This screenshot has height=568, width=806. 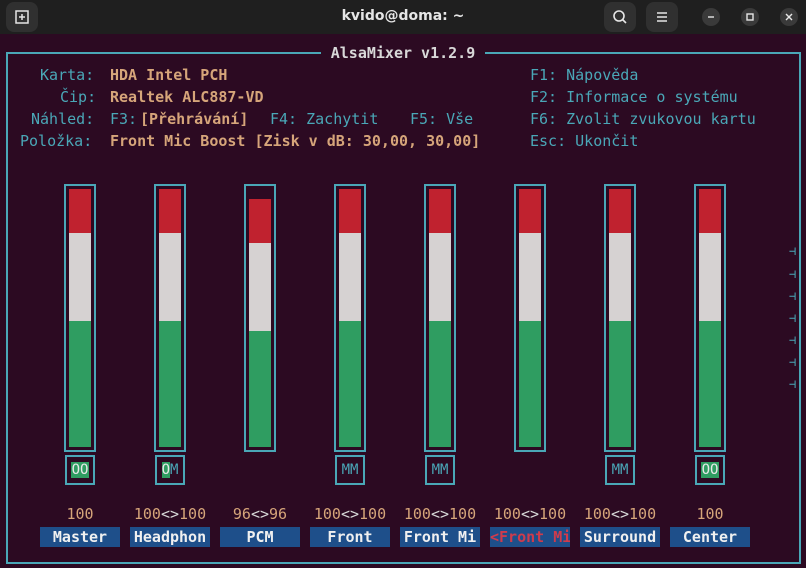 What do you see at coordinates (260, 514) in the screenshot?
I see `volume-value: 96<>96` at bounding box center [260, 514].